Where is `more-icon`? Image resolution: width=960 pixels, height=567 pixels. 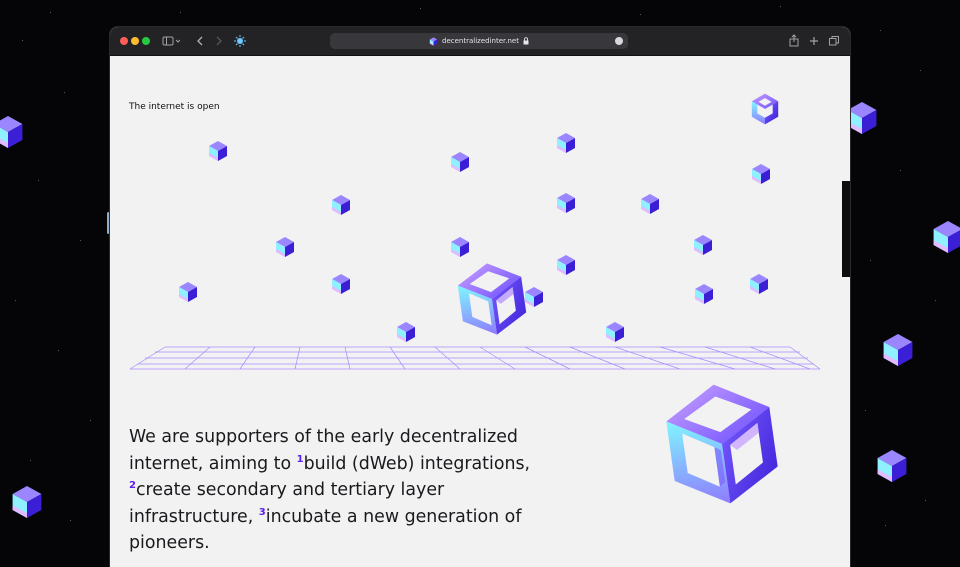
more-icon is located at coordinates (619, 39).